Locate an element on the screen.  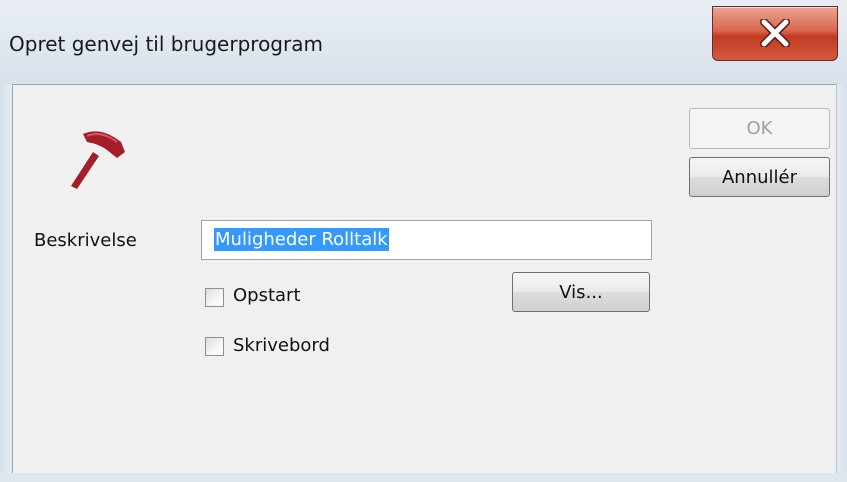
window-frame-bottom is located at coordinates (423, 477).